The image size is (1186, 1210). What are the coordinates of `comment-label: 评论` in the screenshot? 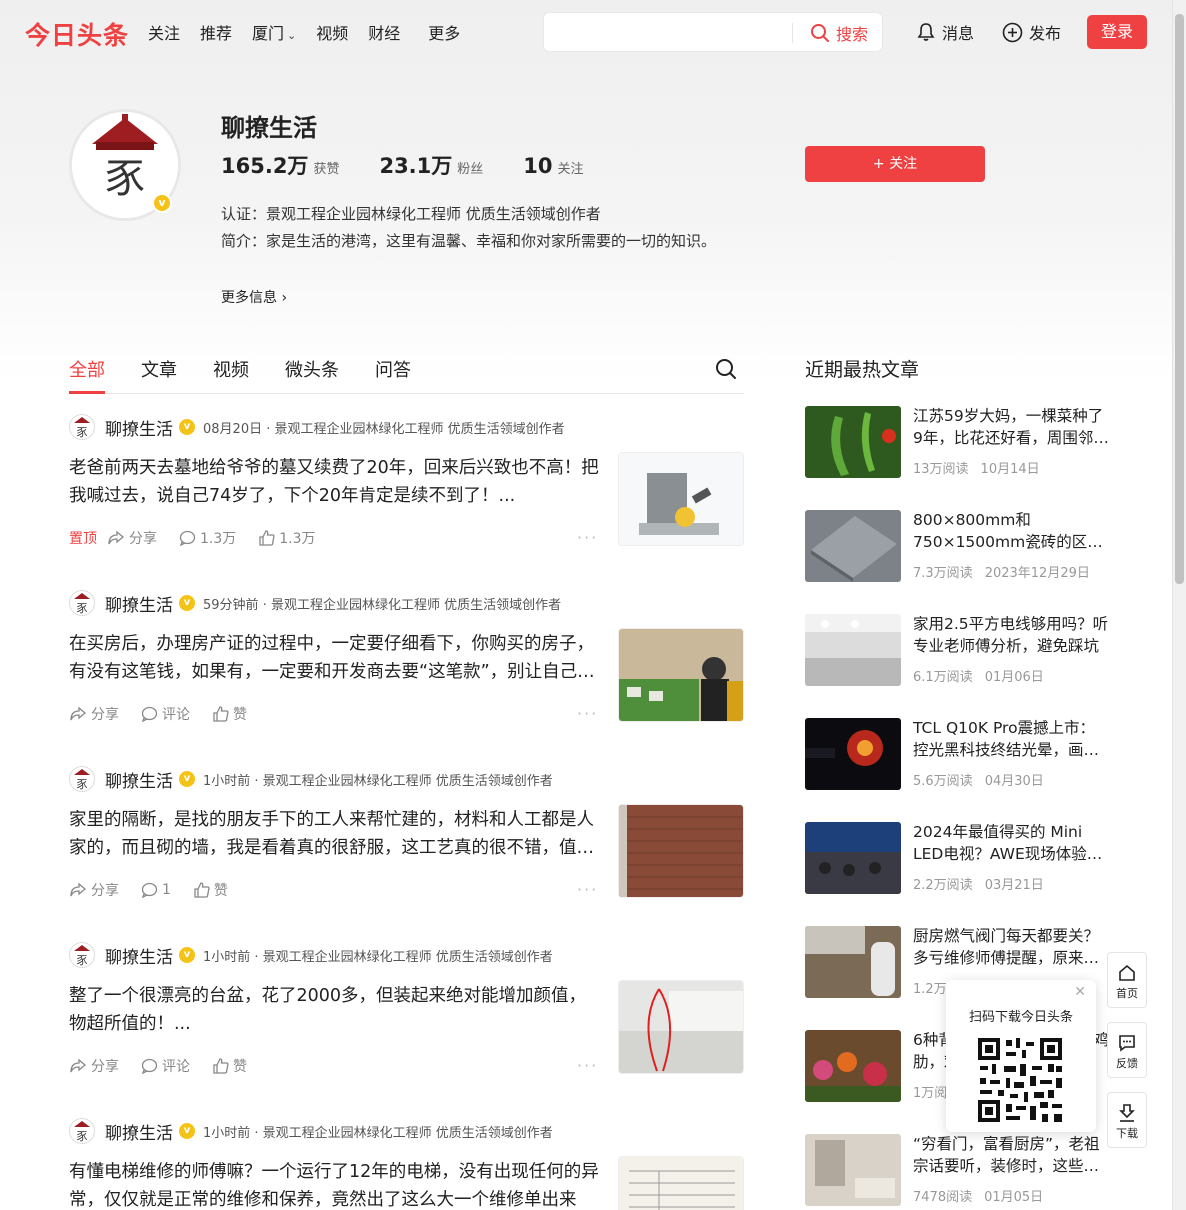 It's located at (176, 715).